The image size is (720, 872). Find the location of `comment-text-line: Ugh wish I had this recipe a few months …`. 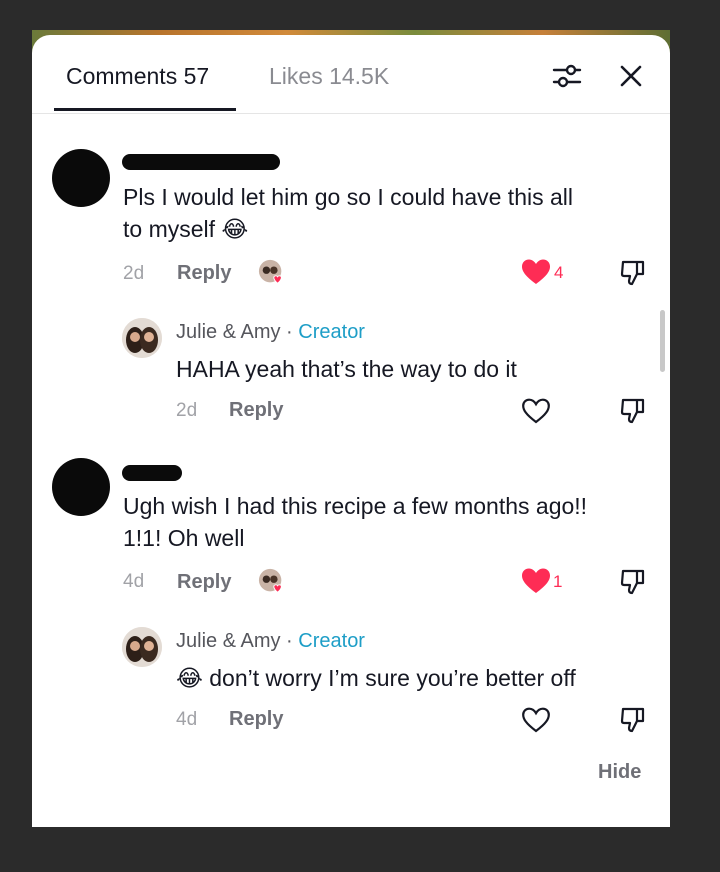

comment-text-line: Ugh wish I had this recipe a few months … is located at coordinates (355, 506).